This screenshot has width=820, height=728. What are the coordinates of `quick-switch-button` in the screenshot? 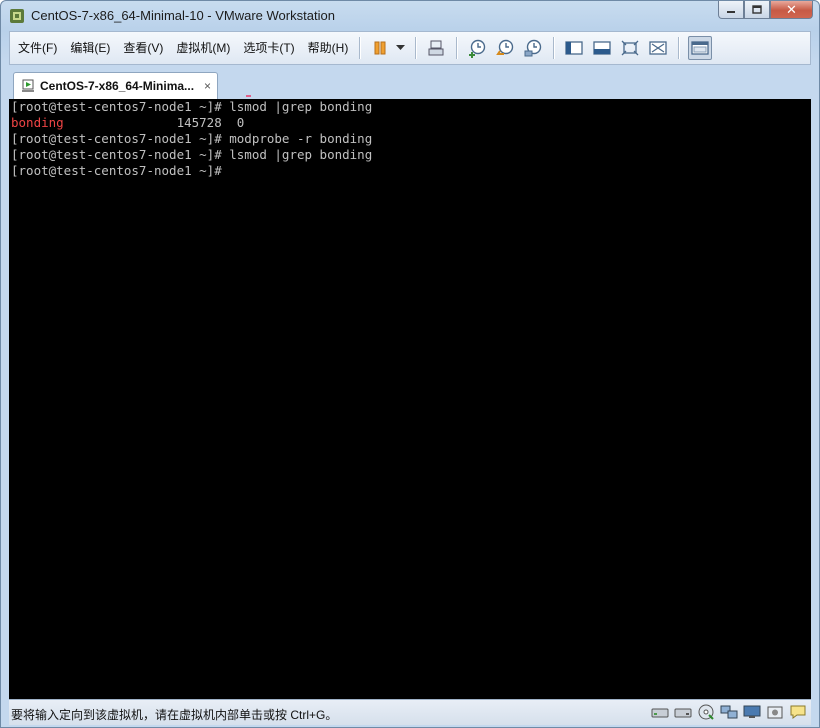 It's located at (602, 48).